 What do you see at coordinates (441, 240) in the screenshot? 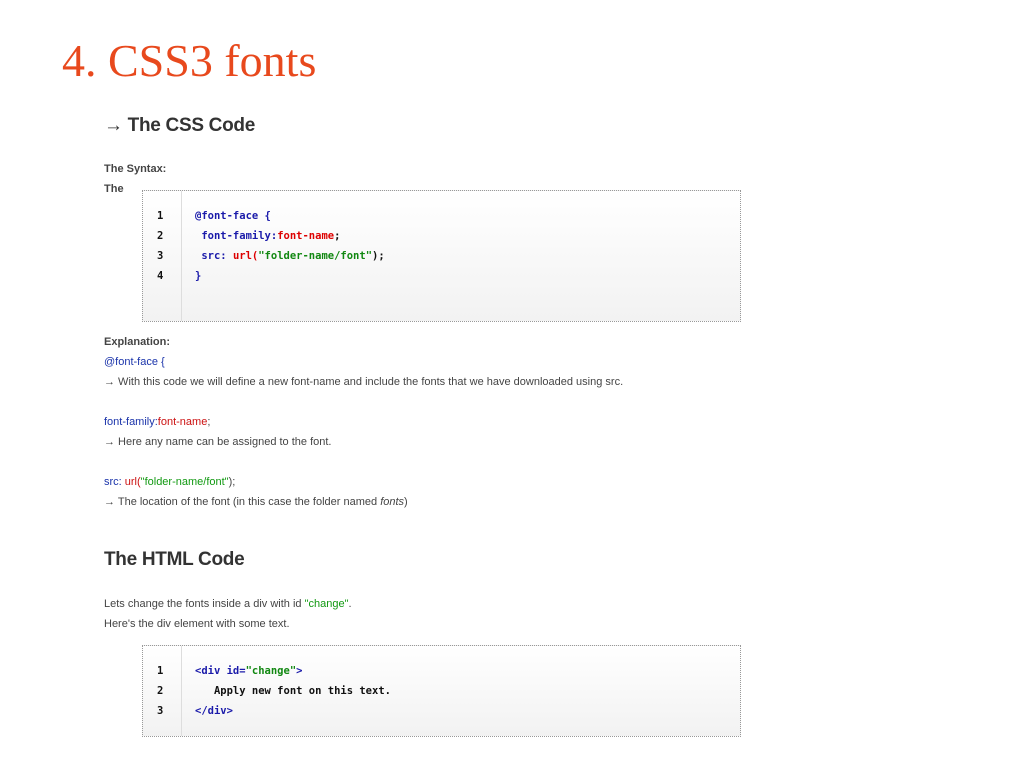
I see `code-line: 2 font-family:font-name;` at bounding box center [441, 240].